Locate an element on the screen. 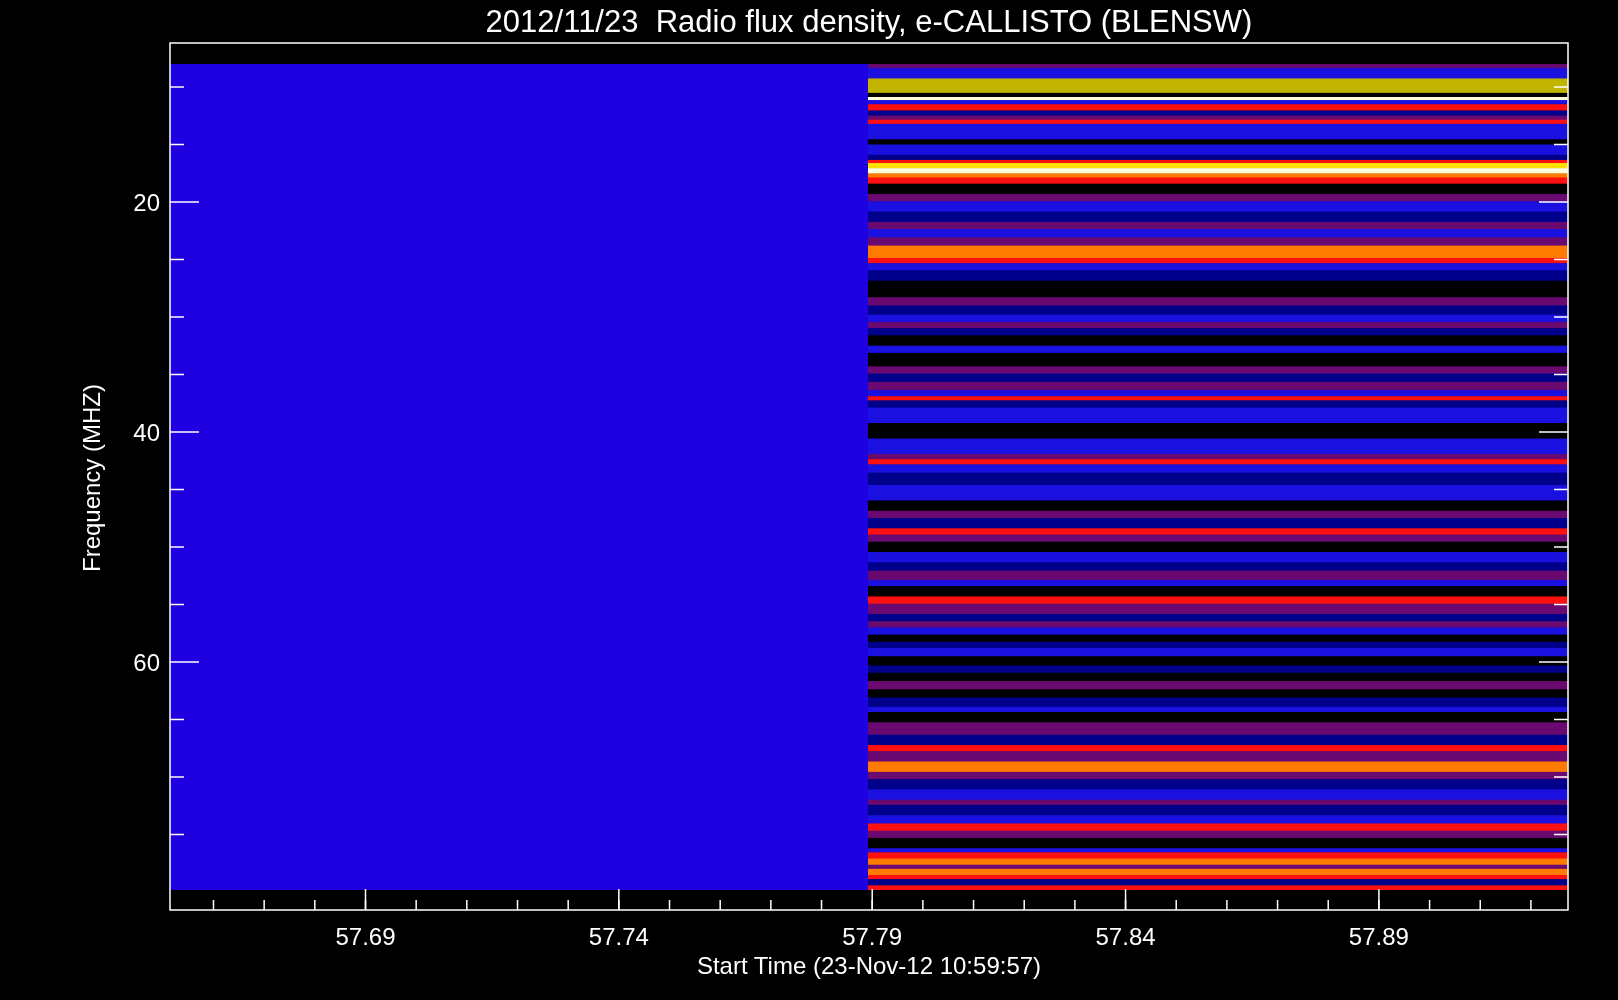 The image size is (1618, 1000). x-tick-label: 57.89 is located at coordinates (1378, 936).